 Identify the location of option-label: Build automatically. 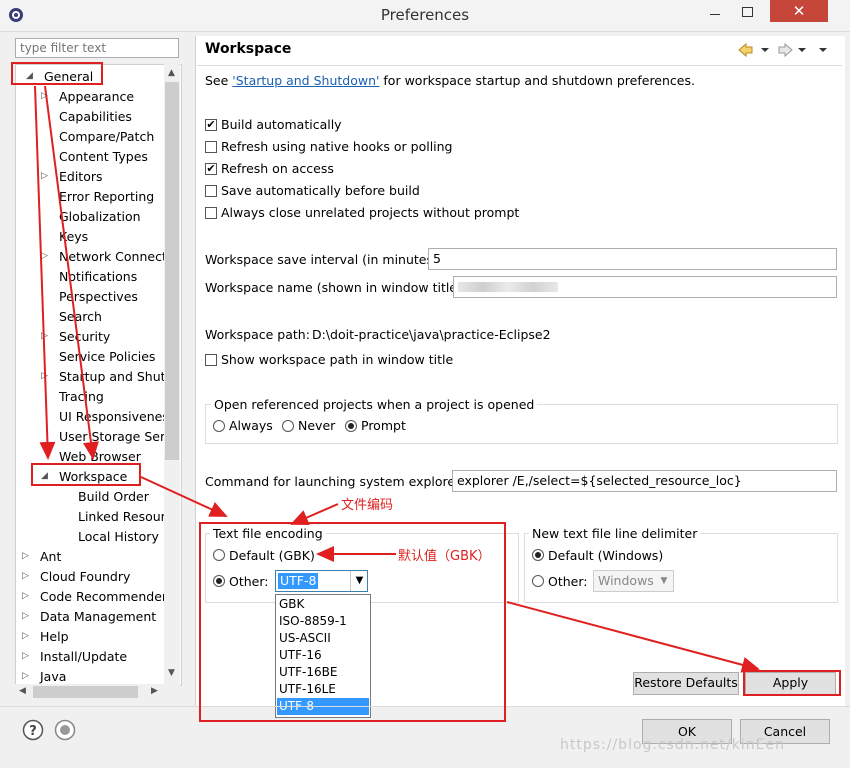
(281, 124).